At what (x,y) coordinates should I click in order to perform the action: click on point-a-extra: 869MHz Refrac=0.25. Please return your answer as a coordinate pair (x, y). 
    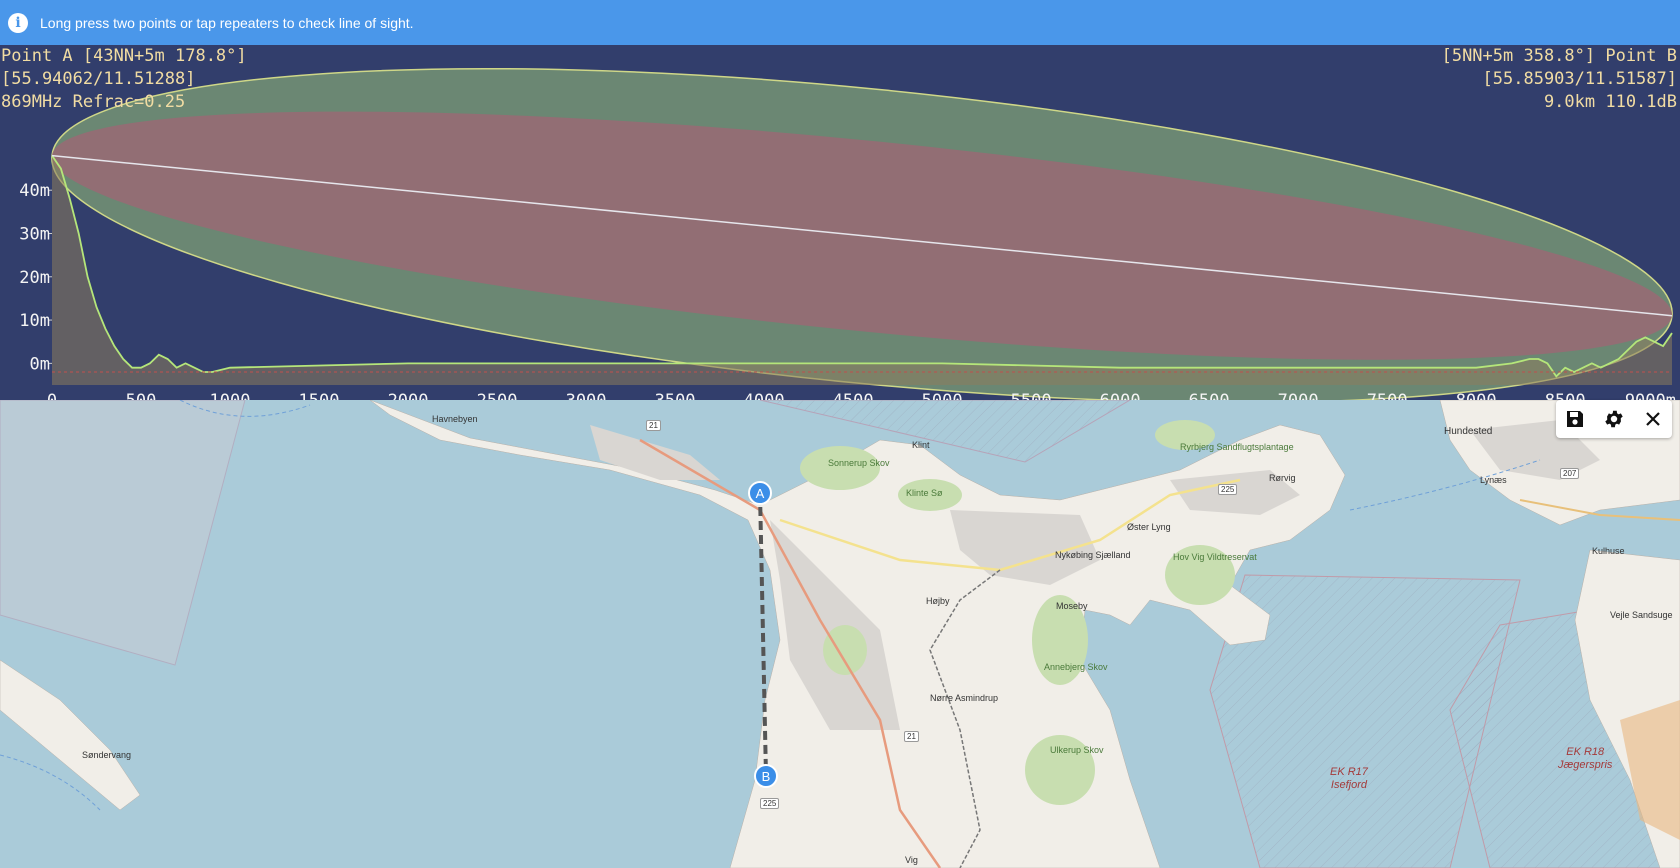
    Looking at the image, I should click on (93, 102).